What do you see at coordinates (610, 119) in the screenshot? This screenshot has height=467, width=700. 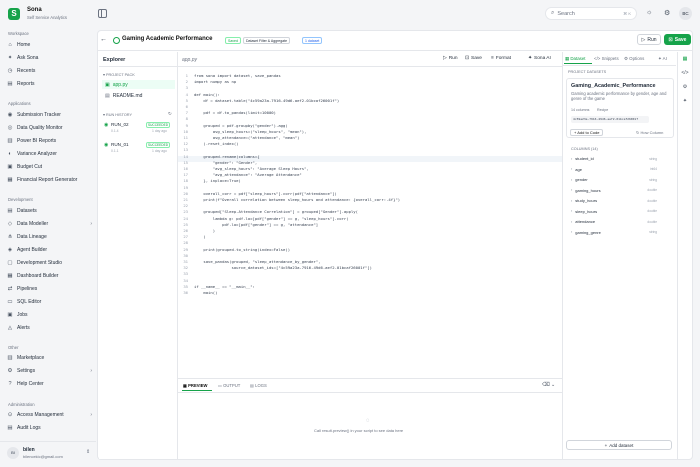 I see `dataset-id: 4c59a23a-7916-49d6-aef2-01bcaf26001f` at bounding box center [610, 119].